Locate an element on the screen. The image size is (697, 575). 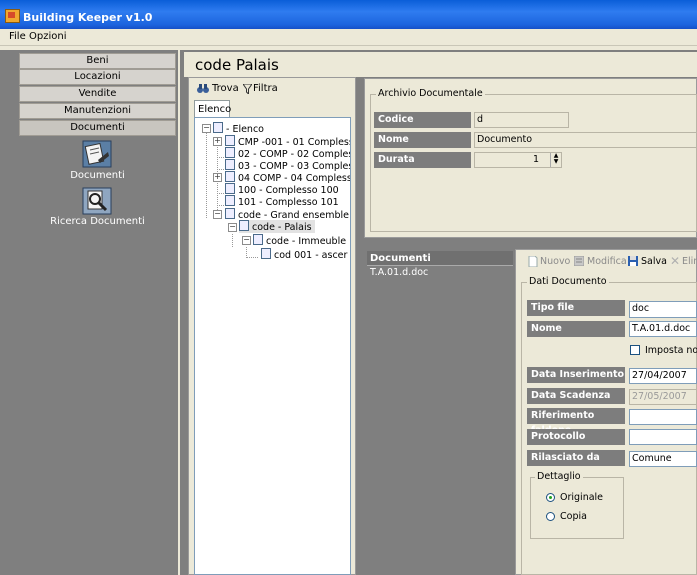
salva-button: Salva is located at coordinates (654, 261).